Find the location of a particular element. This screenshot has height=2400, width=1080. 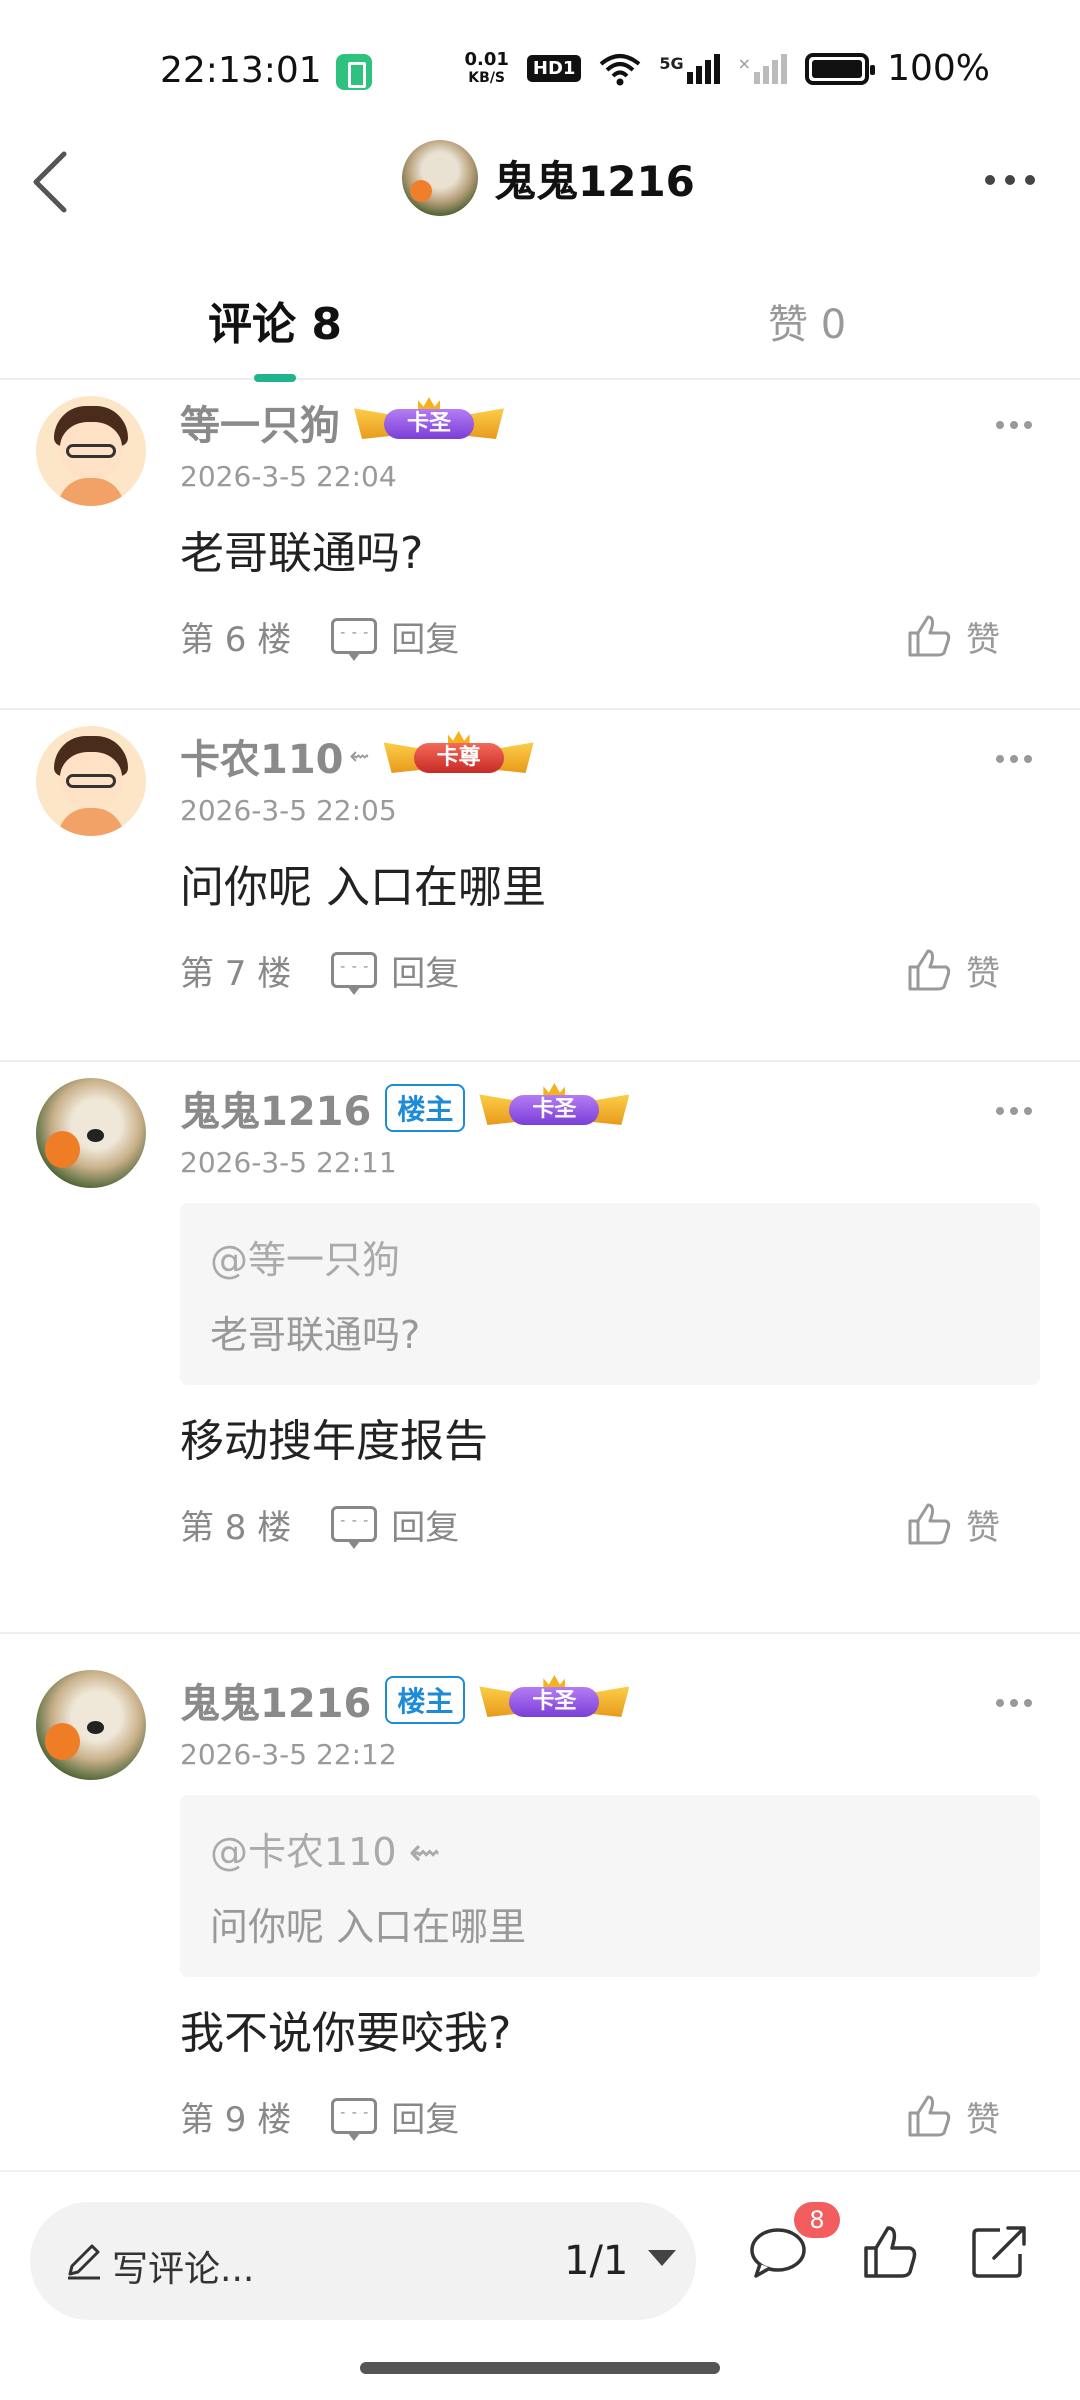

floor-number: 第 8 楼 is located at coordinates (236, 1527).